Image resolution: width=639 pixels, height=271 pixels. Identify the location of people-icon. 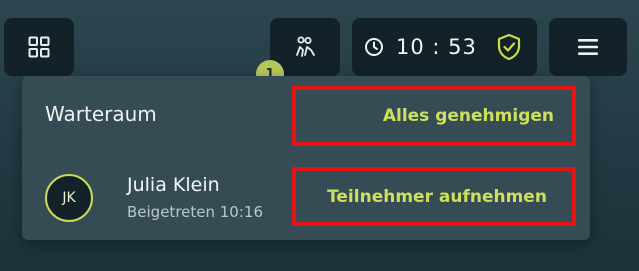
(305, 46).